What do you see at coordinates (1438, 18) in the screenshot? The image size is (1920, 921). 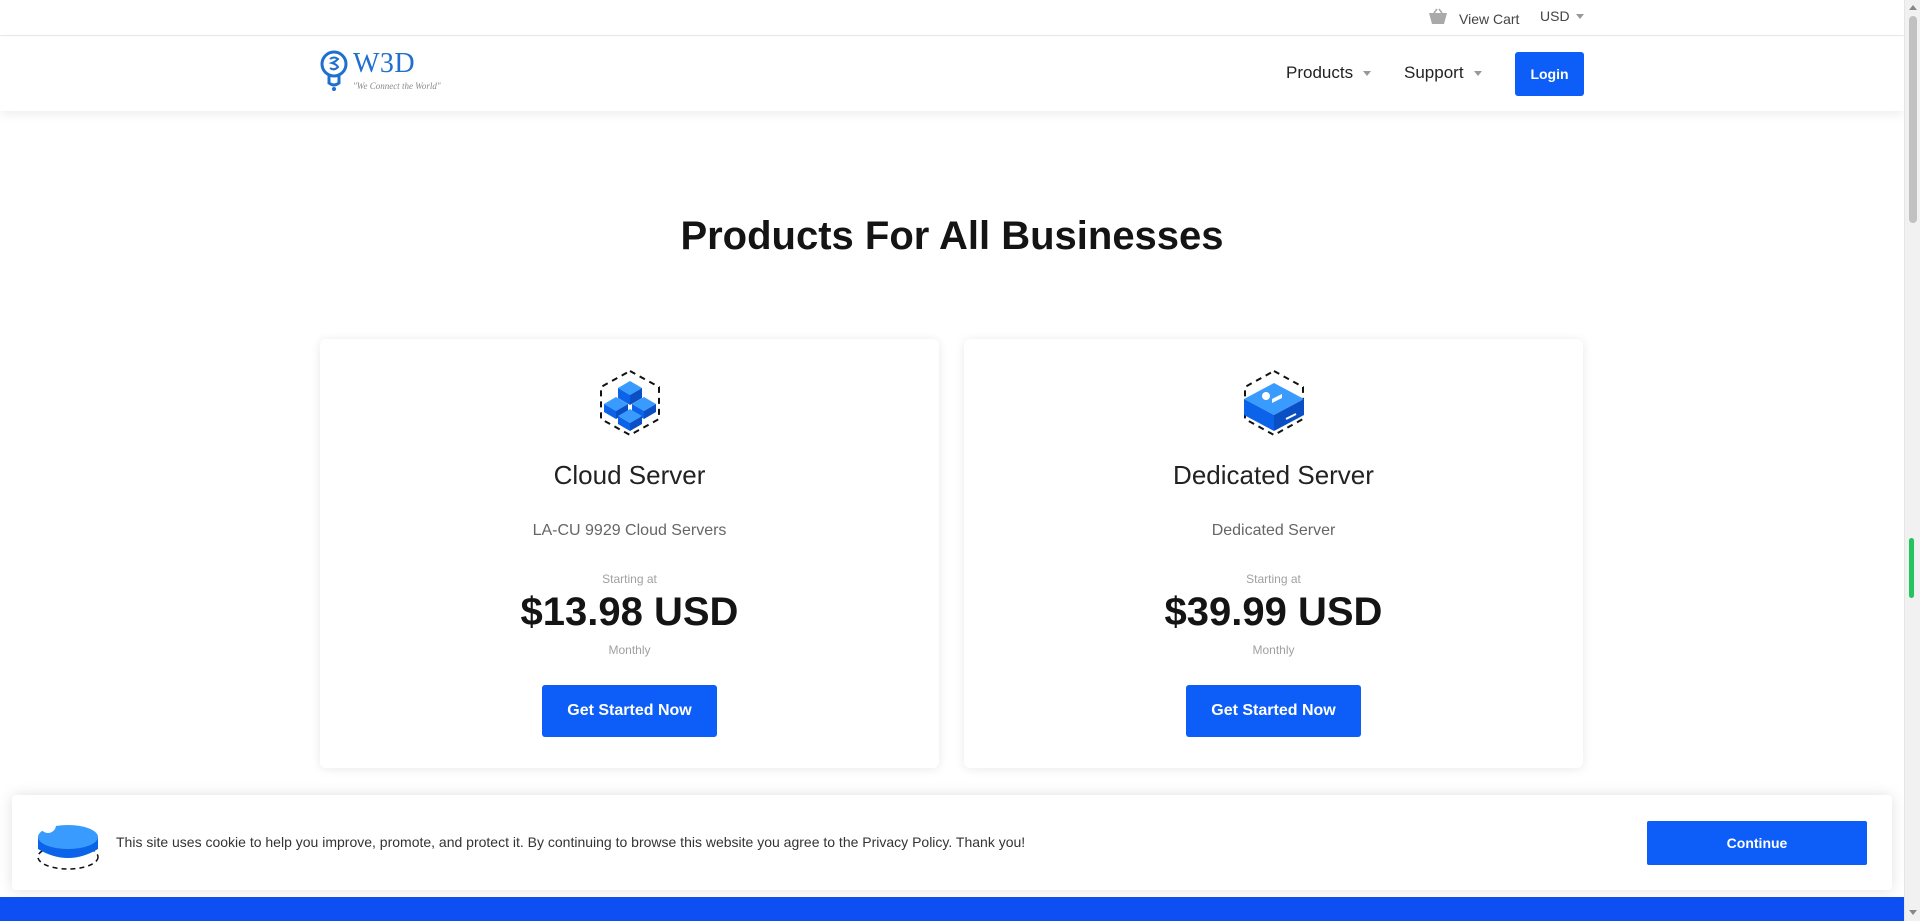 I see `basket-icon` at bounding box center [1438, 18].